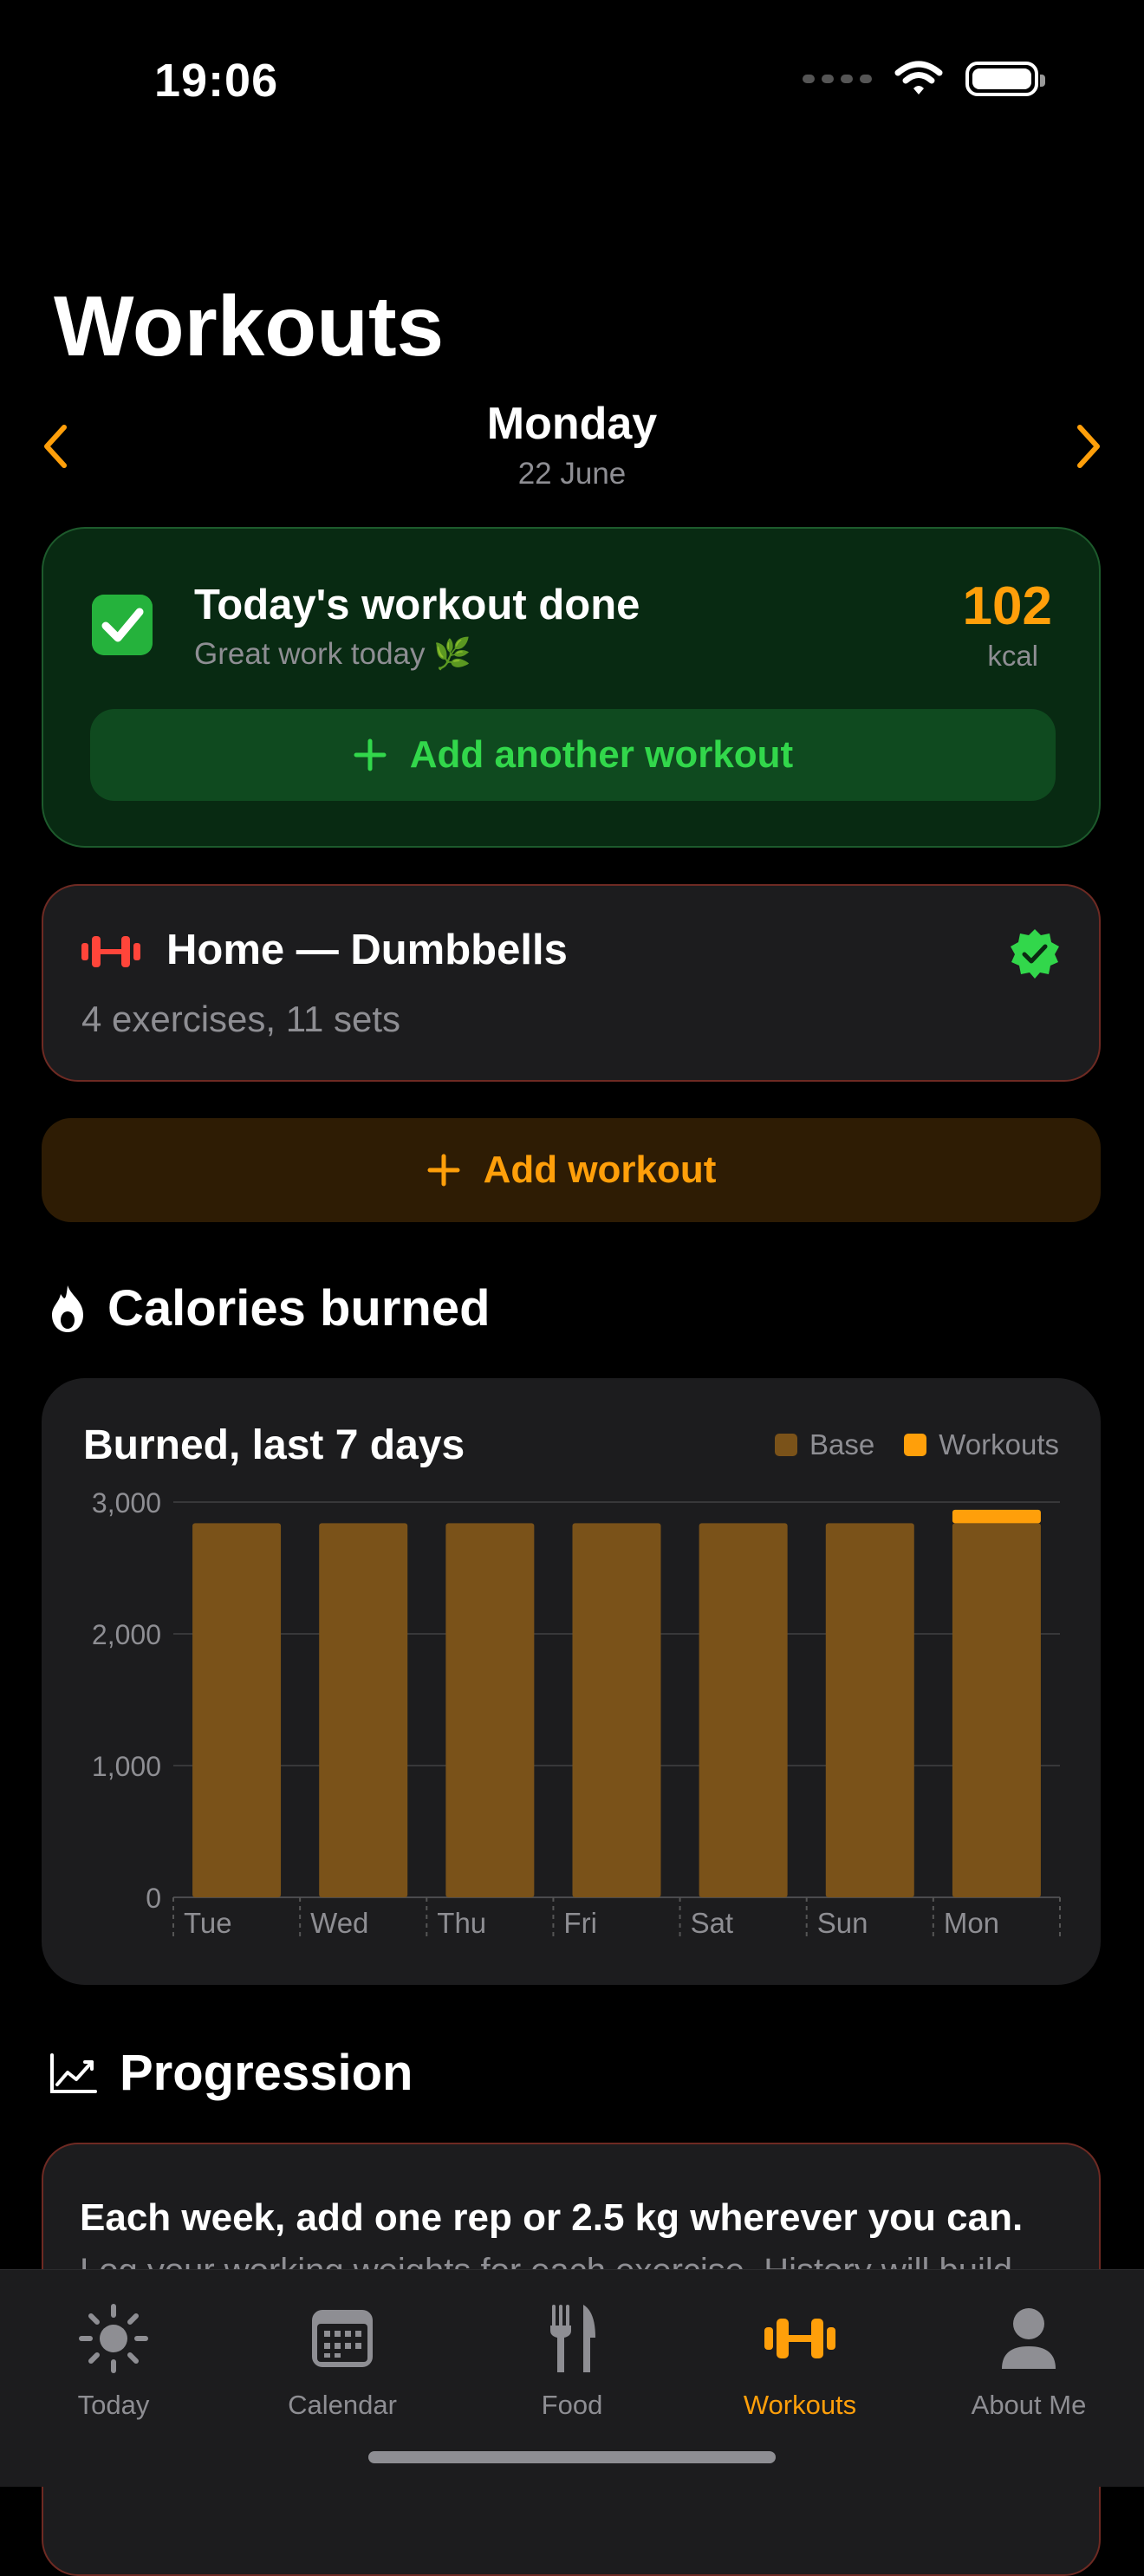 This screenshot has width=1144, height=2576. Describe the element at coordinates (571, 983) in the screenshot. I see `workout-card: Home — Dumbbells 4 exercises, 11 sets` at that location.